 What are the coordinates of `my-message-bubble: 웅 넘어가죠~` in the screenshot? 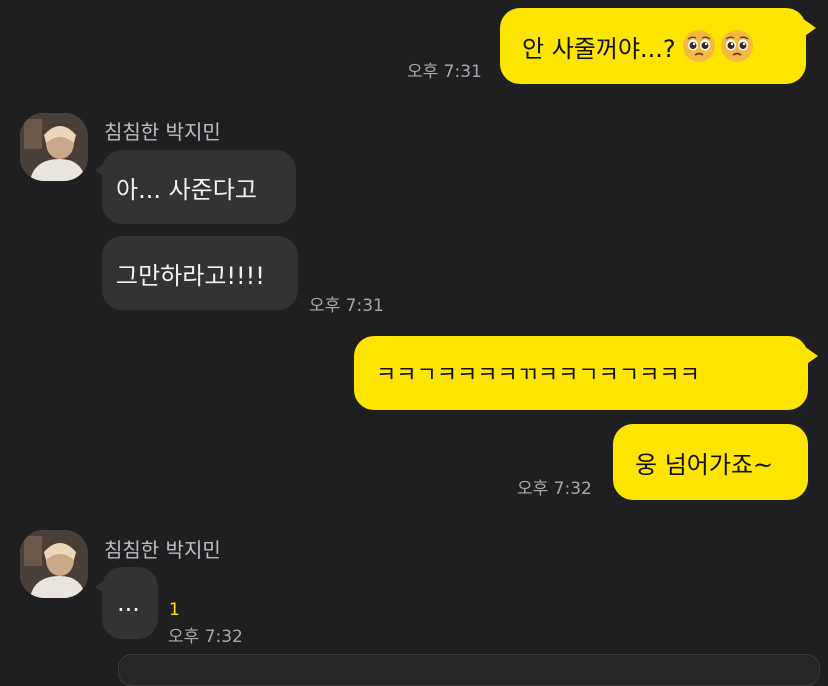 It's located at (710, 462).